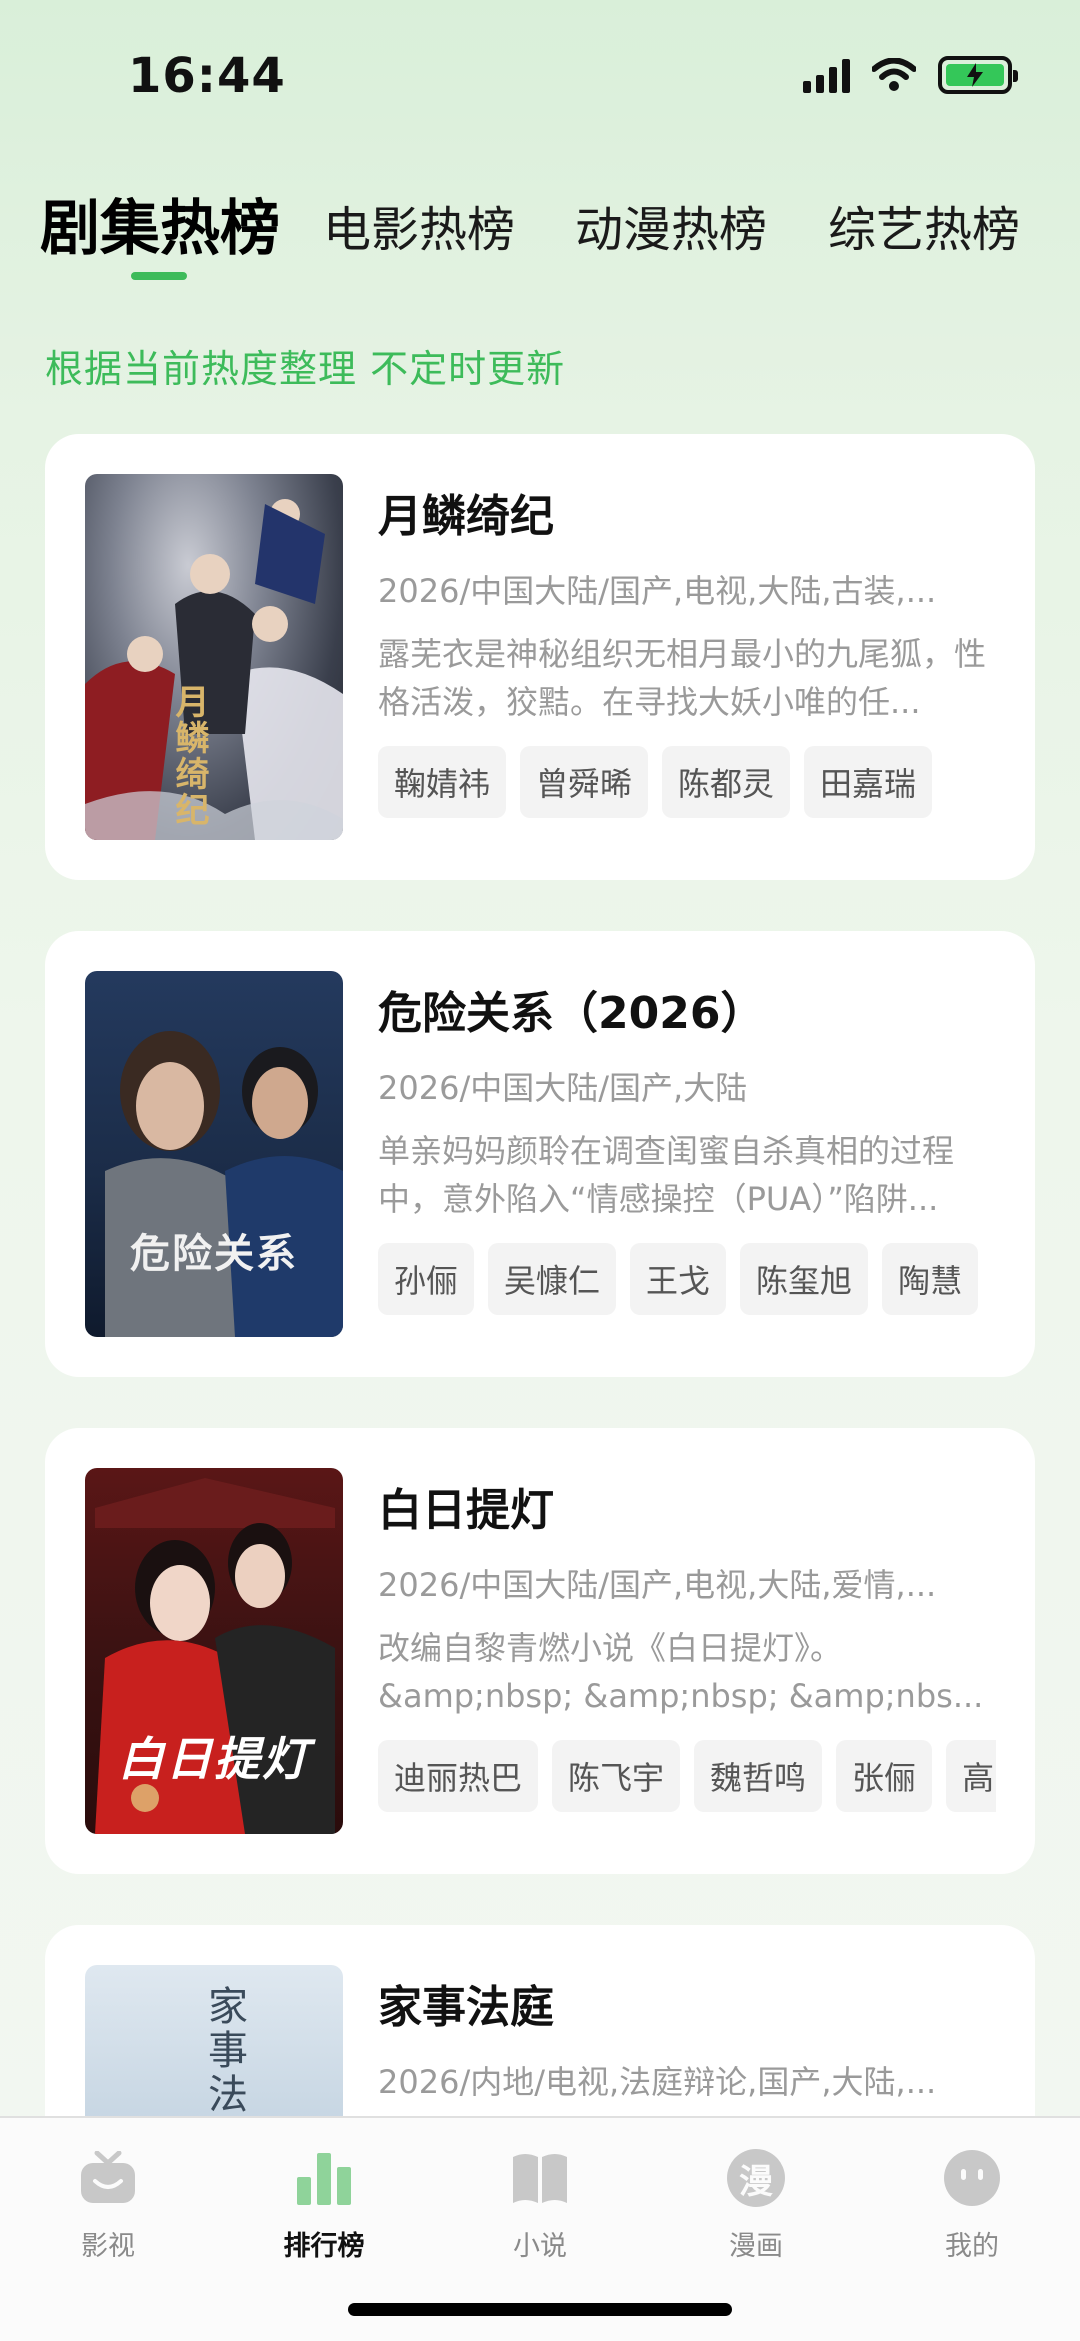 This screenshot has height=2341, width=1080. I want to click on cast-chip: 陈玺旭, so click(804, 1279).